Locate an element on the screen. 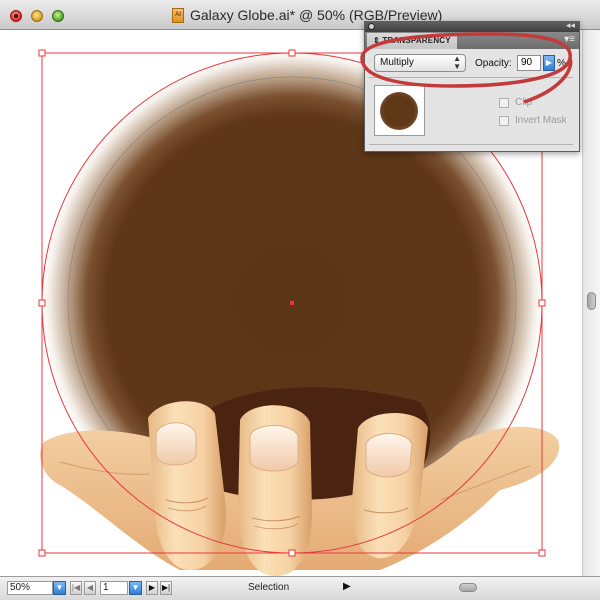 This screenshot has height=600, width=600. panel-divider is located at coordinates (471, 77).